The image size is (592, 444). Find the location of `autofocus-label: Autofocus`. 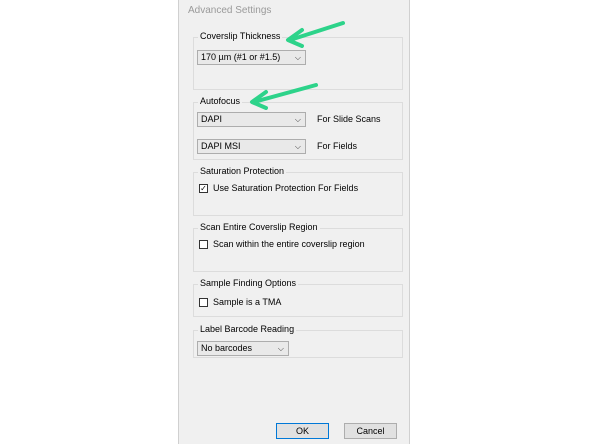

autofocus-label: Autofocus is located at coordinates (220, 101).